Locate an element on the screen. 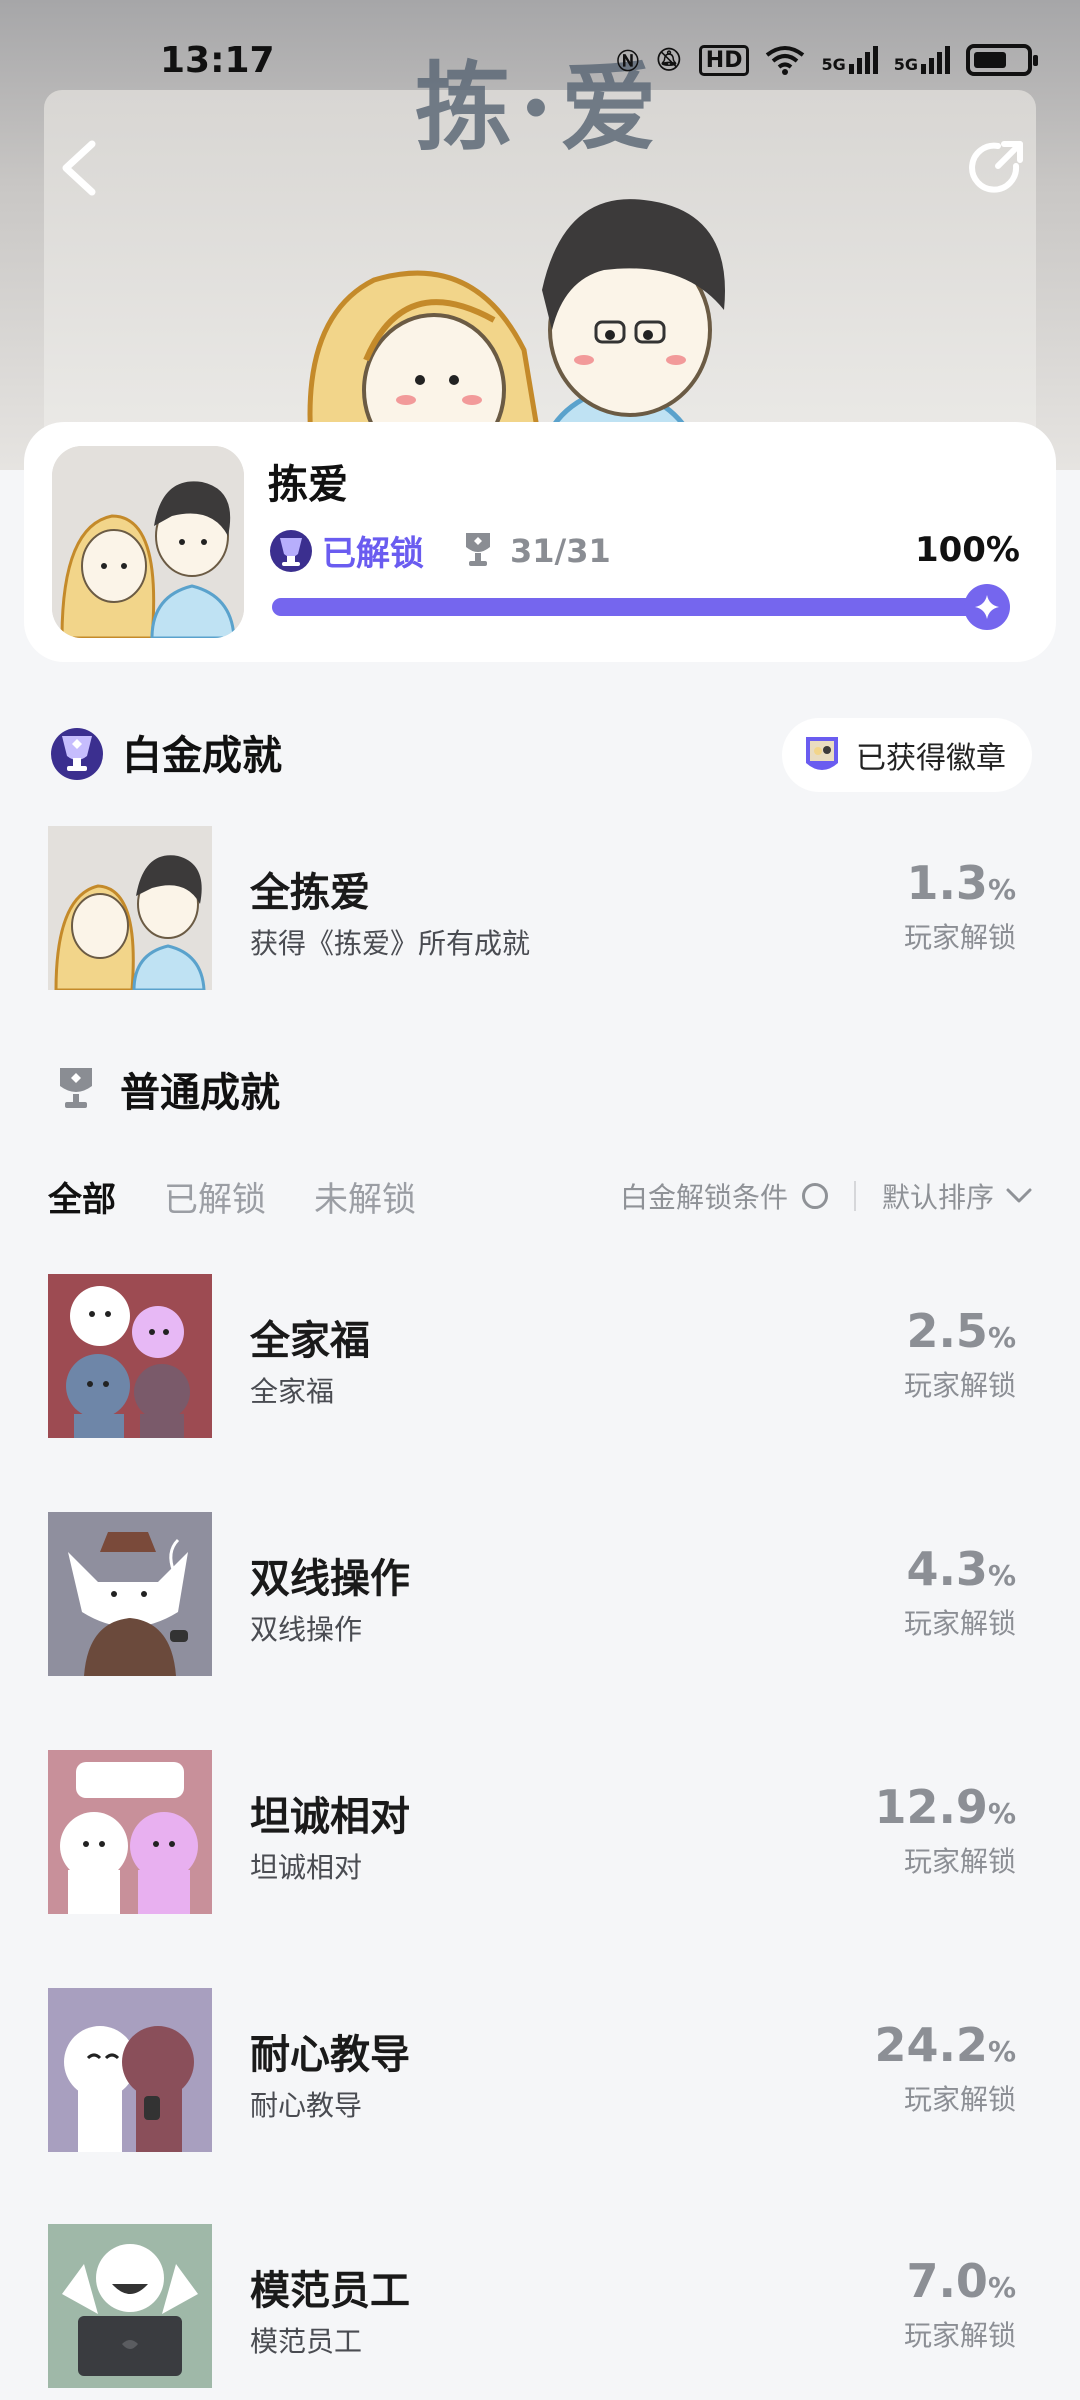 Image resolution: width=1080 pixels, height=2400 pixels. achievement-description: 双线操作 is located at coordinates (306, 1629).